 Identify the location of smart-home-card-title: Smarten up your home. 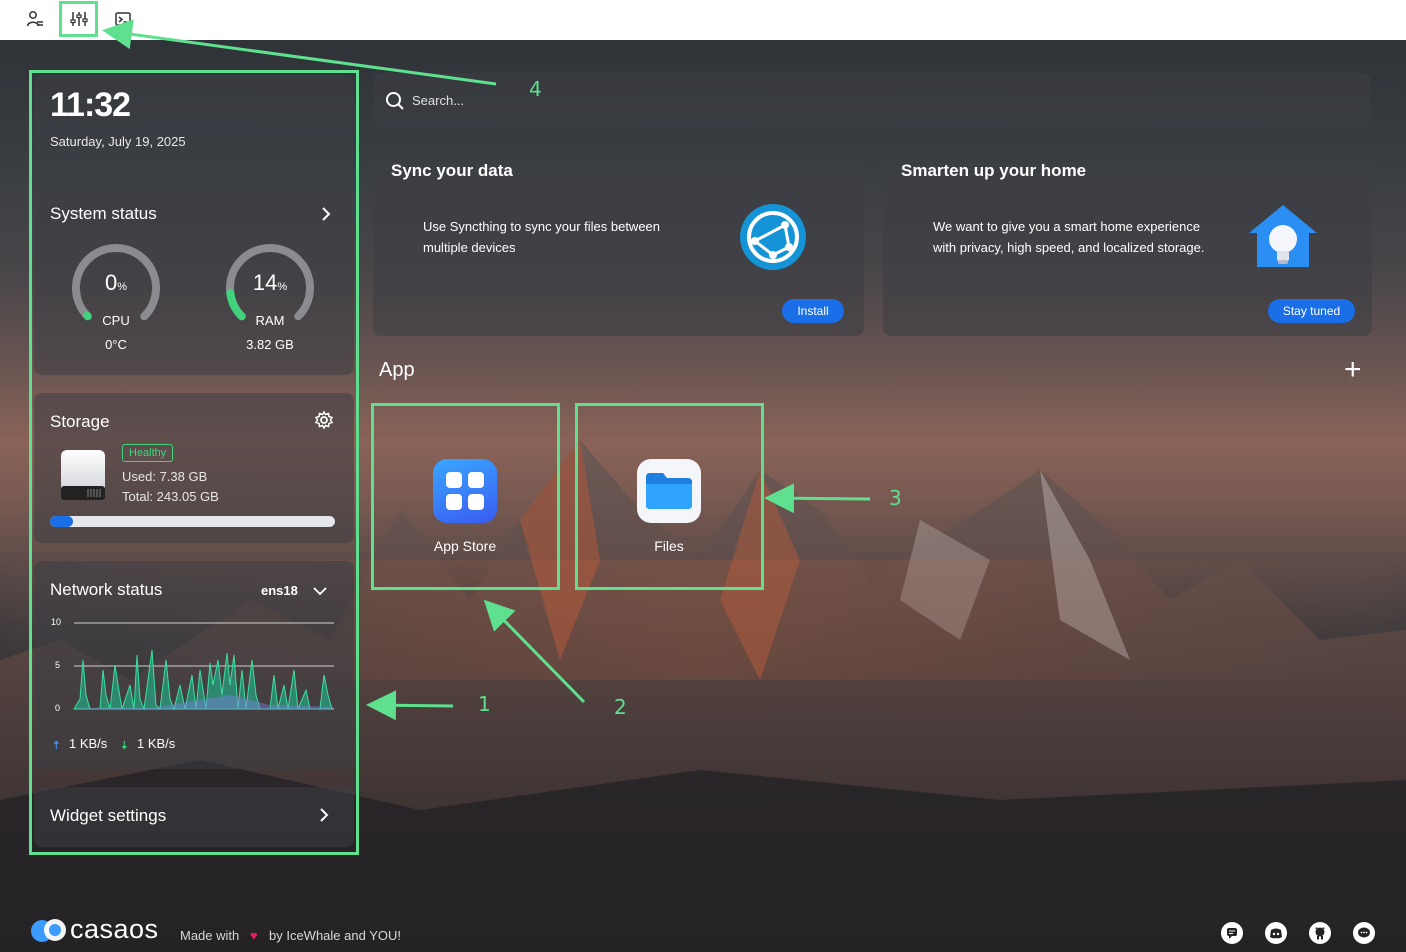
(994, 170).